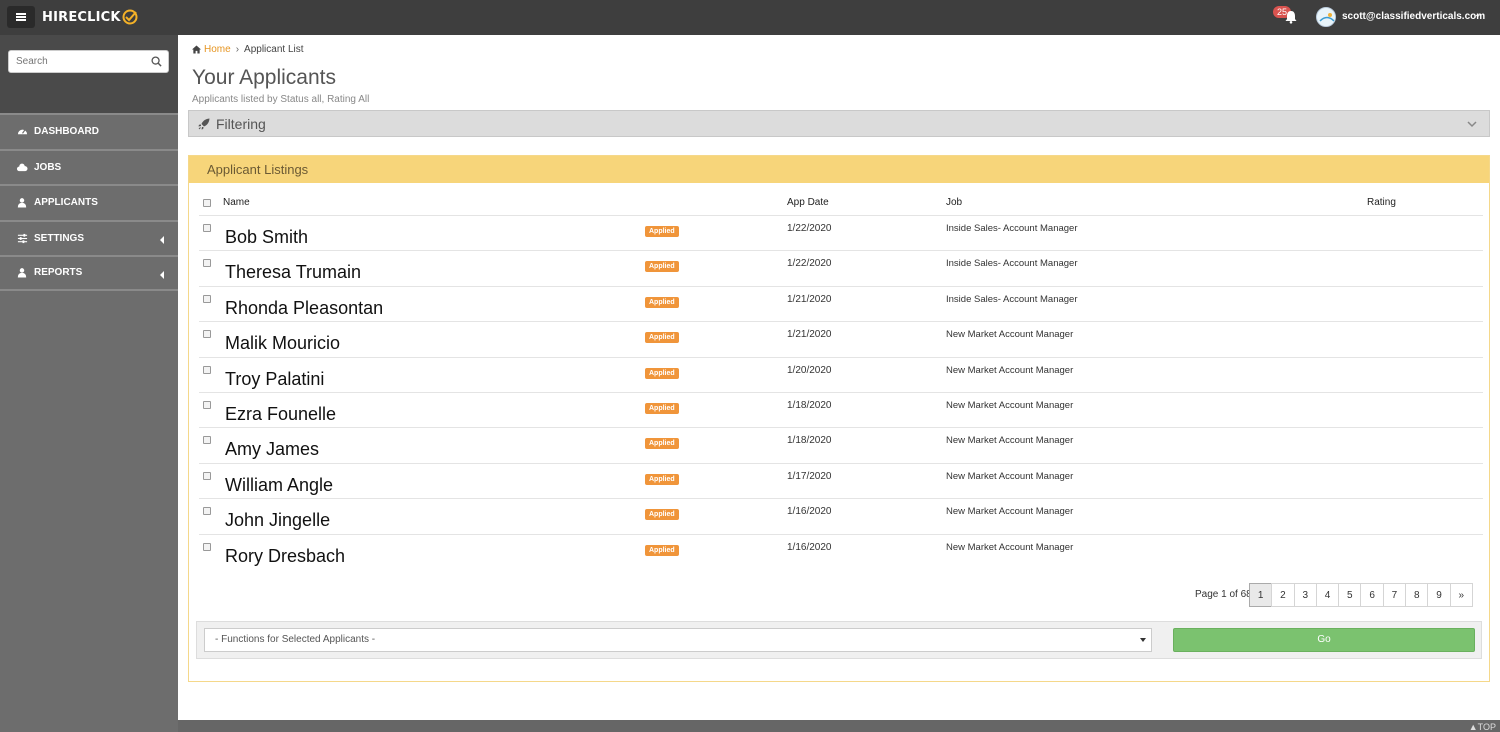  Describe the element at coordinates (1327, 595) in the screenshot. I see `pagination-page-button: 4` at that location.